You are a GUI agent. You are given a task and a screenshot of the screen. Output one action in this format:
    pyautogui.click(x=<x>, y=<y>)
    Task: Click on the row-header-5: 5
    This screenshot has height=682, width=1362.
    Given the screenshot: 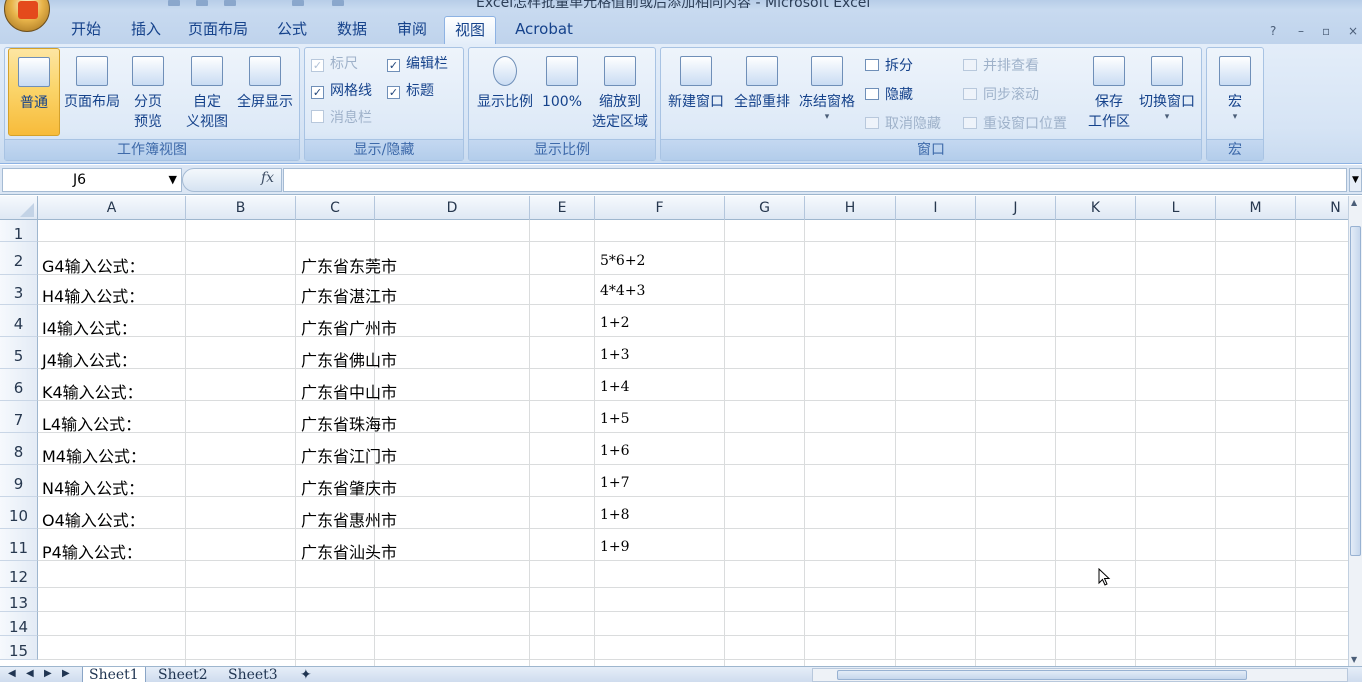 What is the action you would take?
    pyautogui.click(x=19, y=353)
    